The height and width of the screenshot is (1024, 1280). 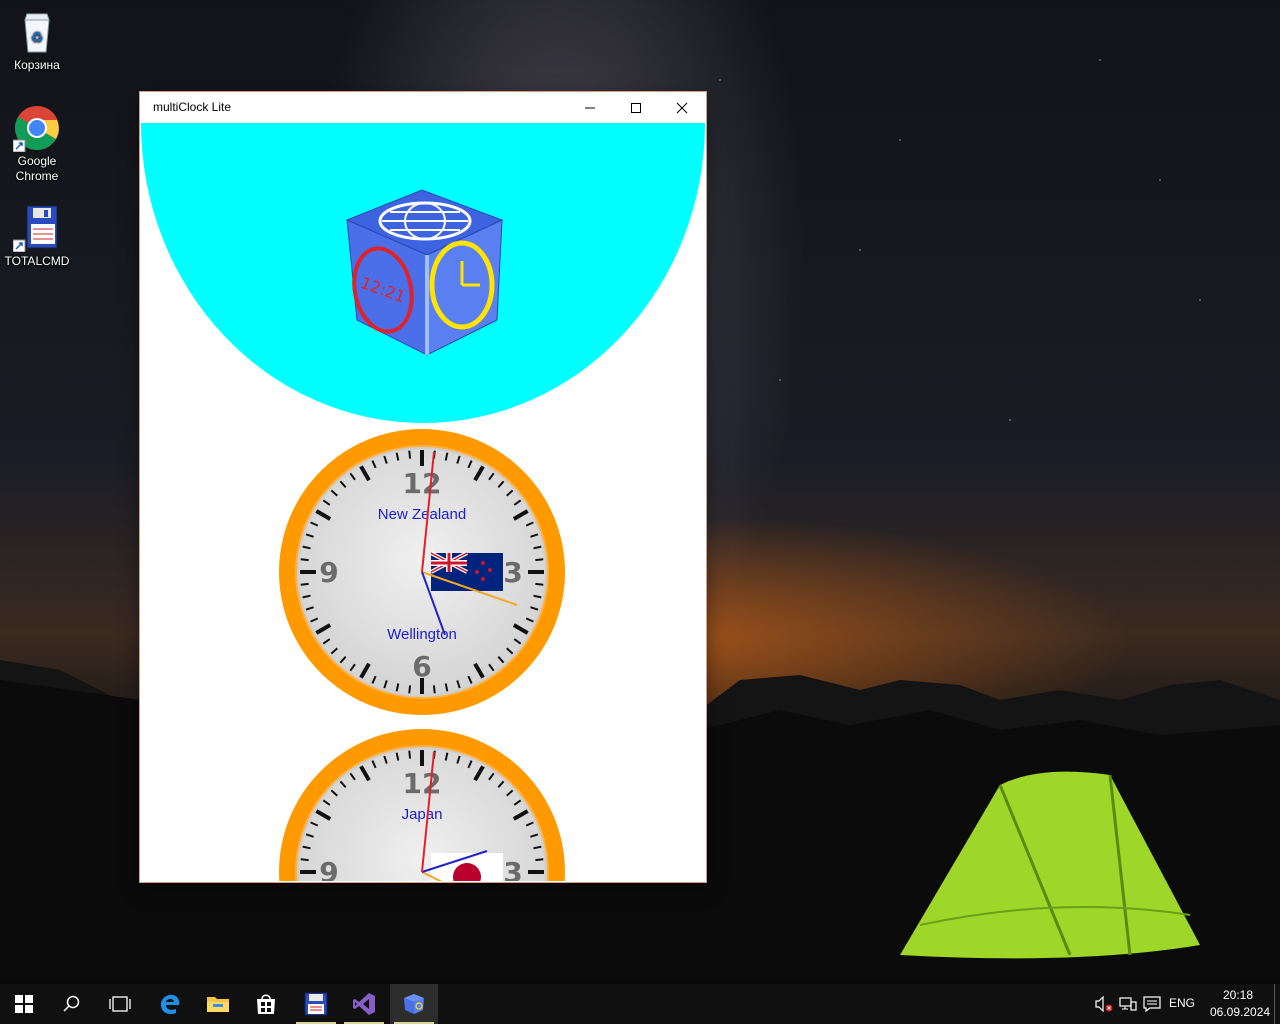 I want to click on action-center-icon, so click(x=1152, y=1004).